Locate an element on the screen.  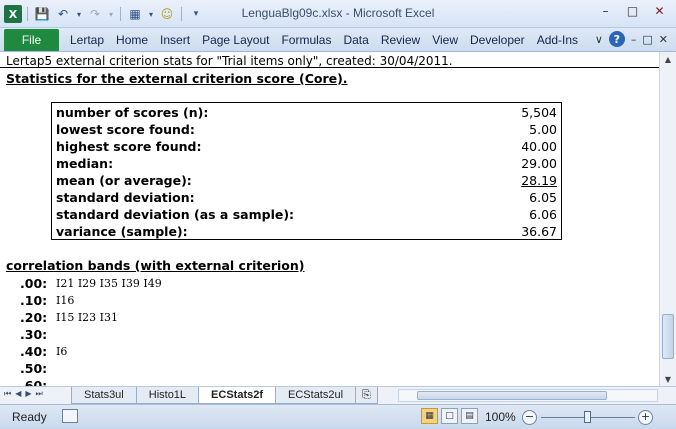
band-row: .50: is located at coordinates (270, 369).